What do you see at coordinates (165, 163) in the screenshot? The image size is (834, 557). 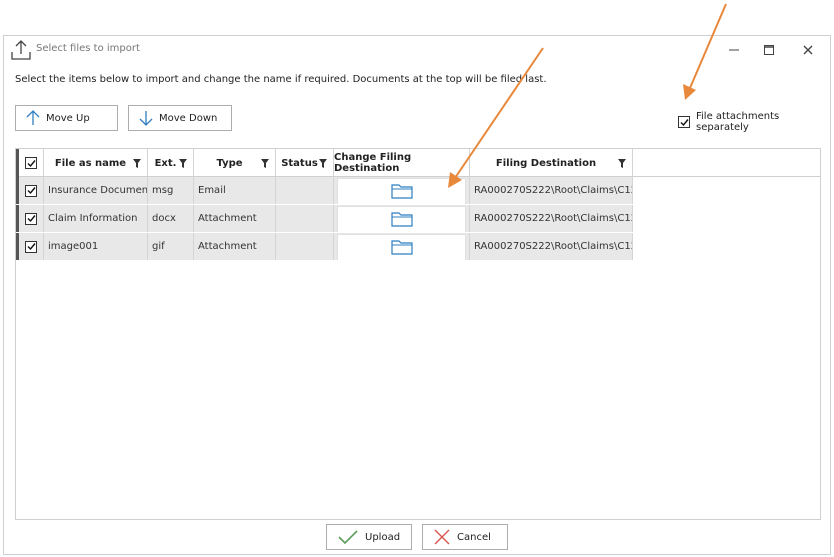 I see `column-label: Ext.` at bounding box center [165, 163].